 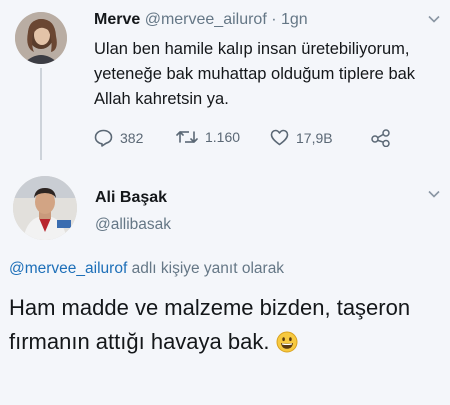 What do you see at coordinates (131, 198) in the screenshot?
I see `display-name: Ali Başak` at bounding box center [131, 198].